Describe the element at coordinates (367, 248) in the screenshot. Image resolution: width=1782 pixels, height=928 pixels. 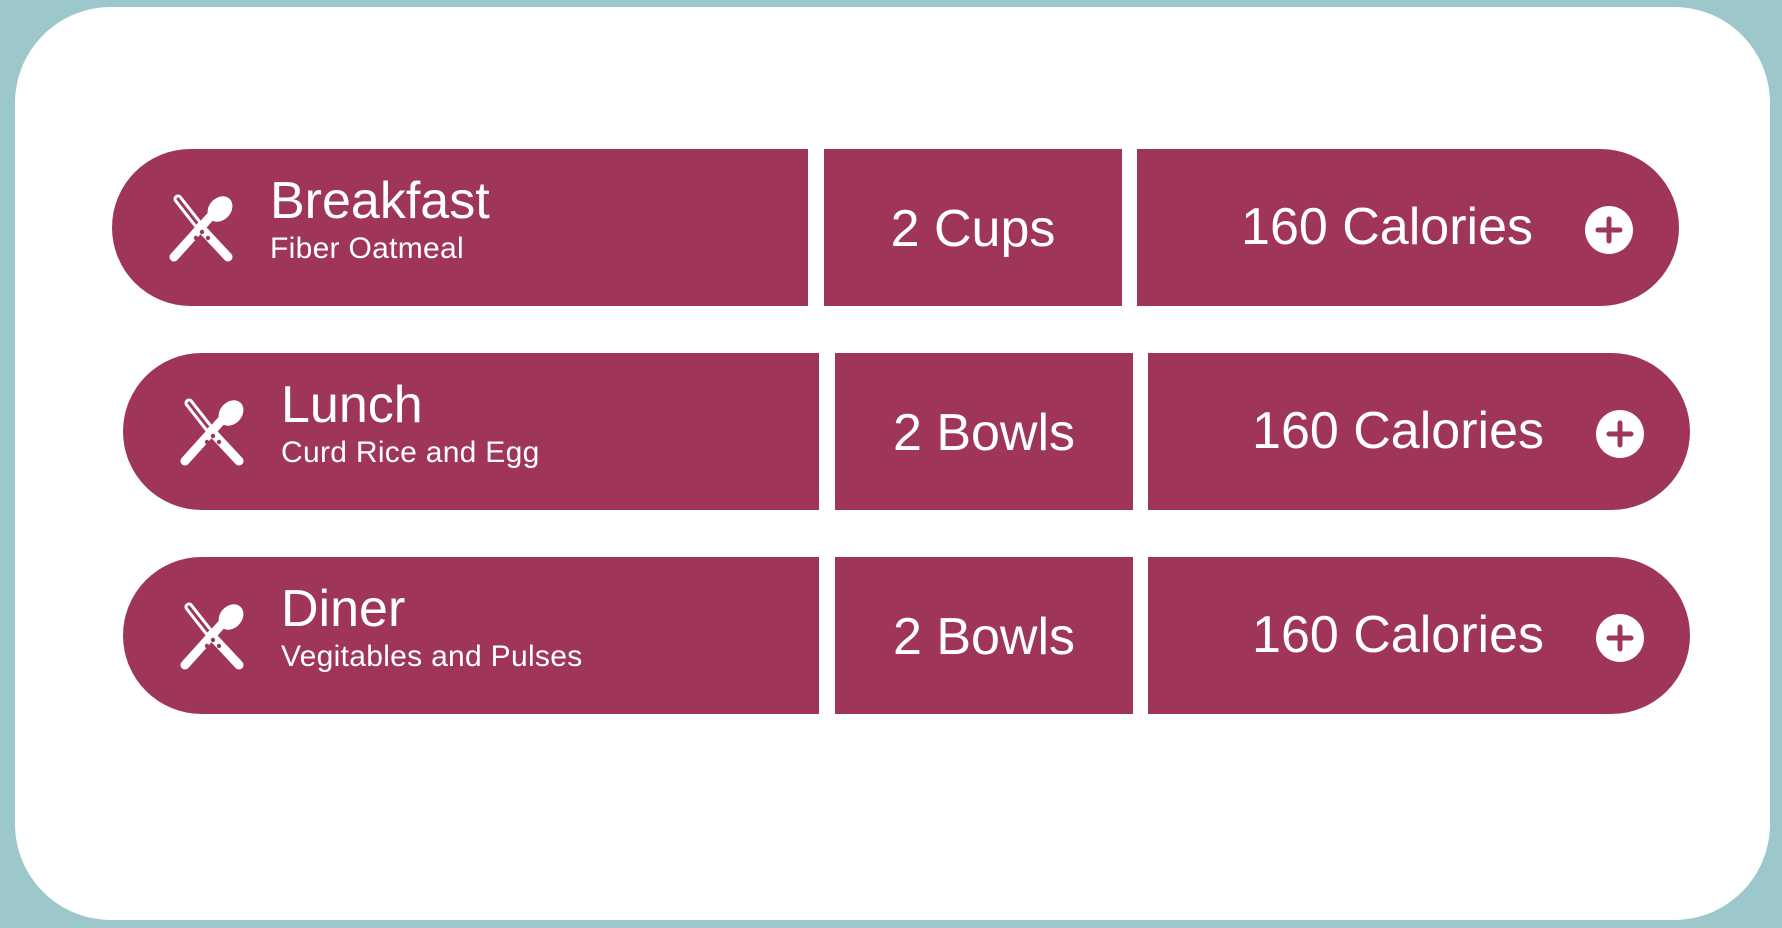
I see `meal-description: Fiber Oatmeal` at that location.